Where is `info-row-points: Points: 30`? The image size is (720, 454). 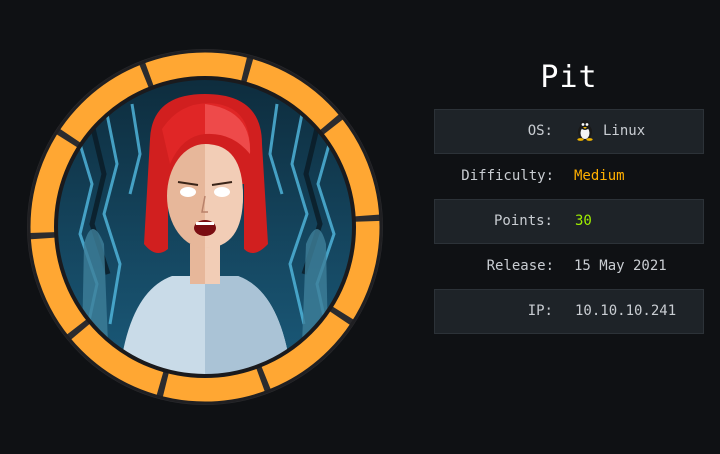
info-row-points: Points: 30 is located at coordinates (569, 221).